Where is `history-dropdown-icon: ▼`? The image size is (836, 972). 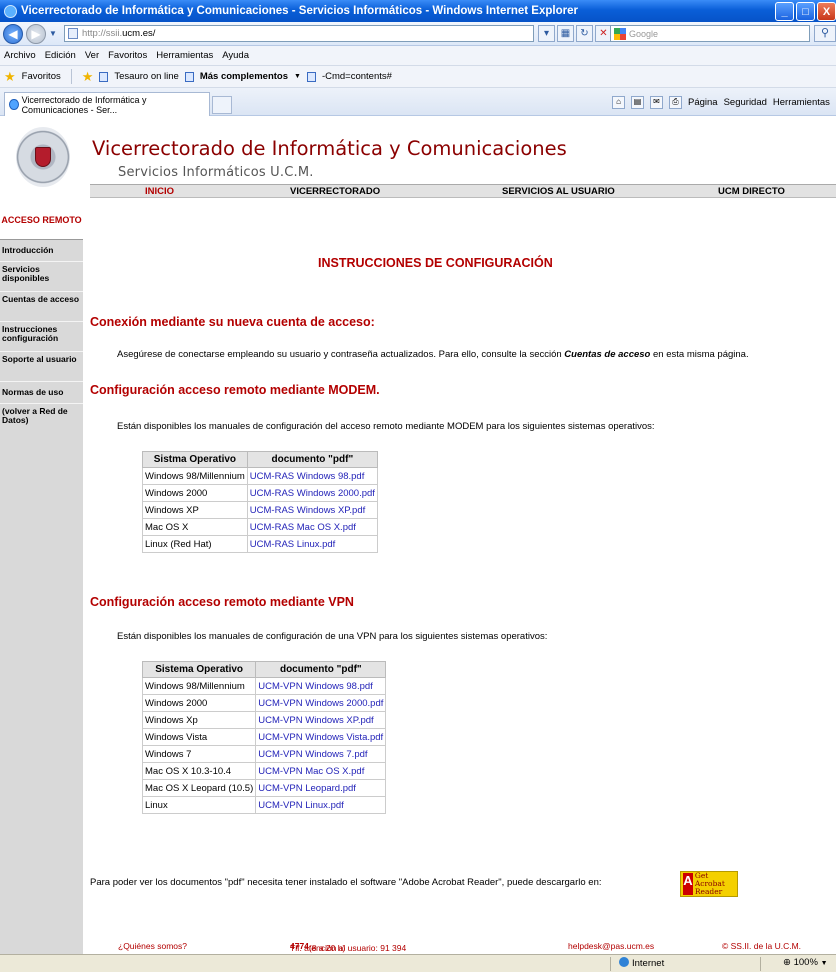 history-dropdown-icon: ▼ is located at coordinates (53, 33).